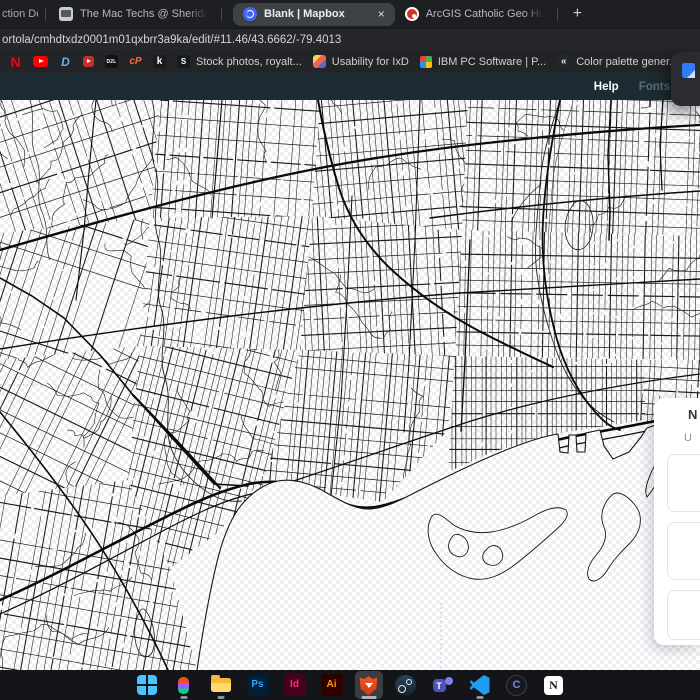  I want to click on steam-taskbar-button, so click(406, 685).